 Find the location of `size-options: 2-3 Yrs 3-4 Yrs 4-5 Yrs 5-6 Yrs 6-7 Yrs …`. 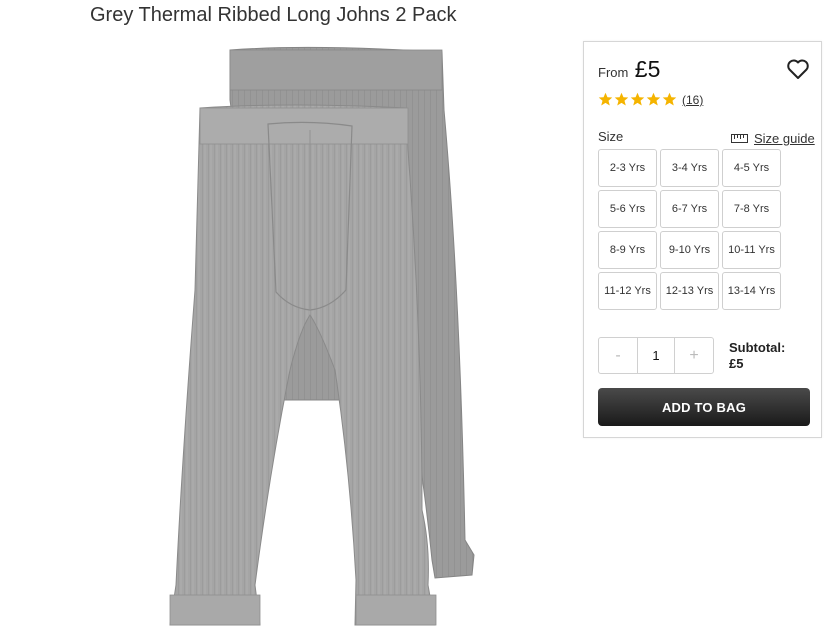

size-options: 2-3 Yrs 3-4 Yrs 4-5 Yrs 5-6 Yrs 6-7 Yrs … is located at coordinates (689, 229).